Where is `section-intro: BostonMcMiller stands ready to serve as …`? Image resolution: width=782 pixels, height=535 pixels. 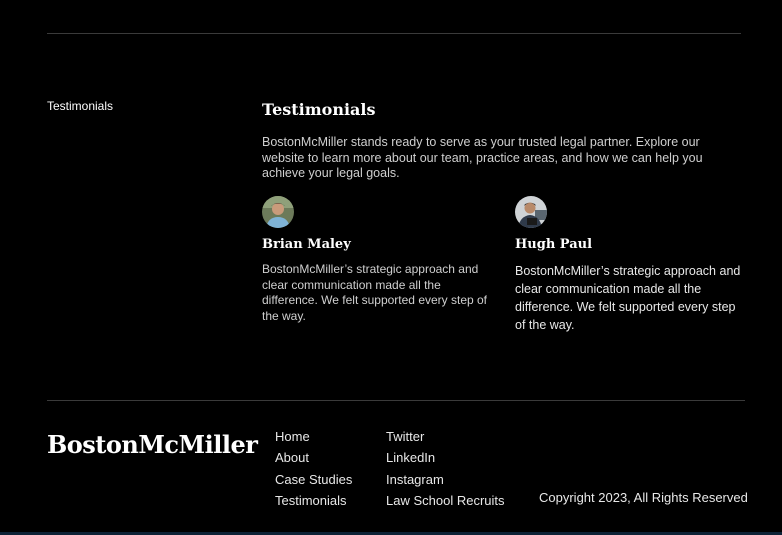 section-intro: BostonMcMiller stands ready to serve as … is located at coordinates (482, 157).